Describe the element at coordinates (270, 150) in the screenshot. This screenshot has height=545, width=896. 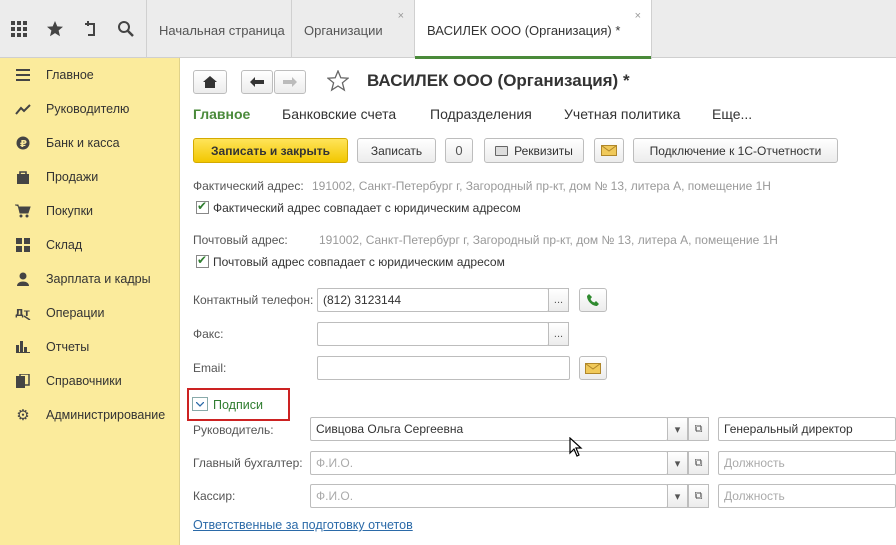
I see `save-close-button: Записать и закрыть` at that location.